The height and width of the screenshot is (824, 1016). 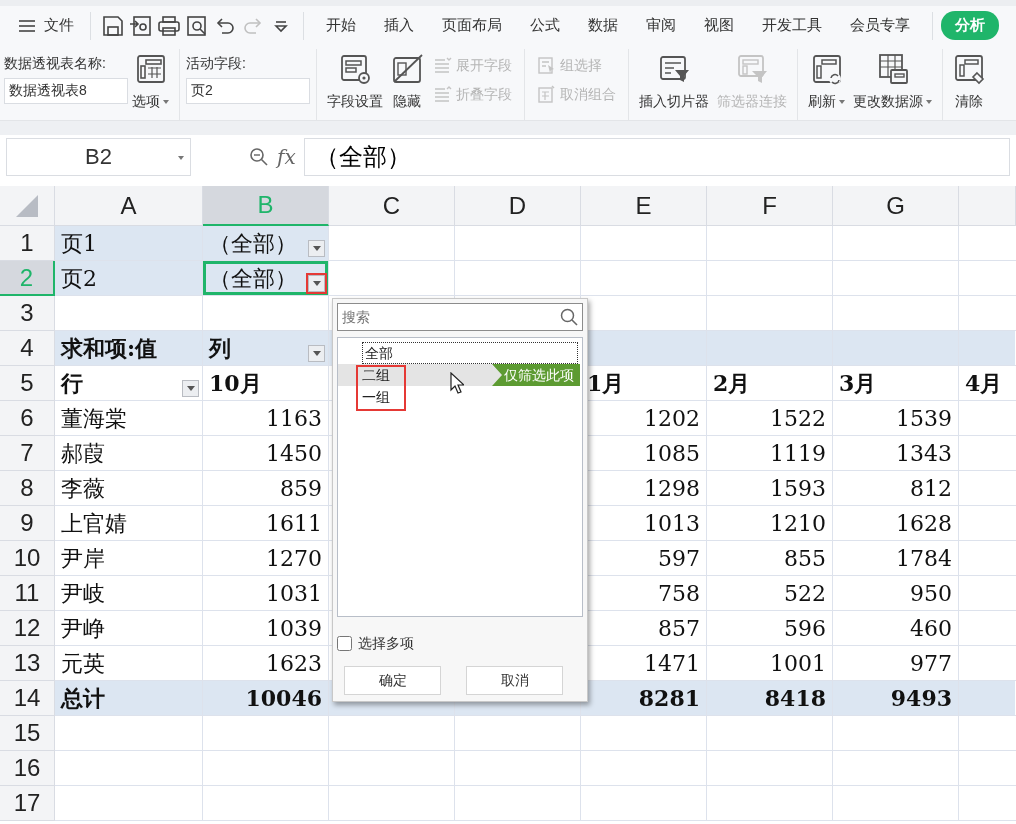 What do you see at coordinates (931, 593) in the screenshot?
I see `table-cell-text: 950` at bounding box center [931, 593].